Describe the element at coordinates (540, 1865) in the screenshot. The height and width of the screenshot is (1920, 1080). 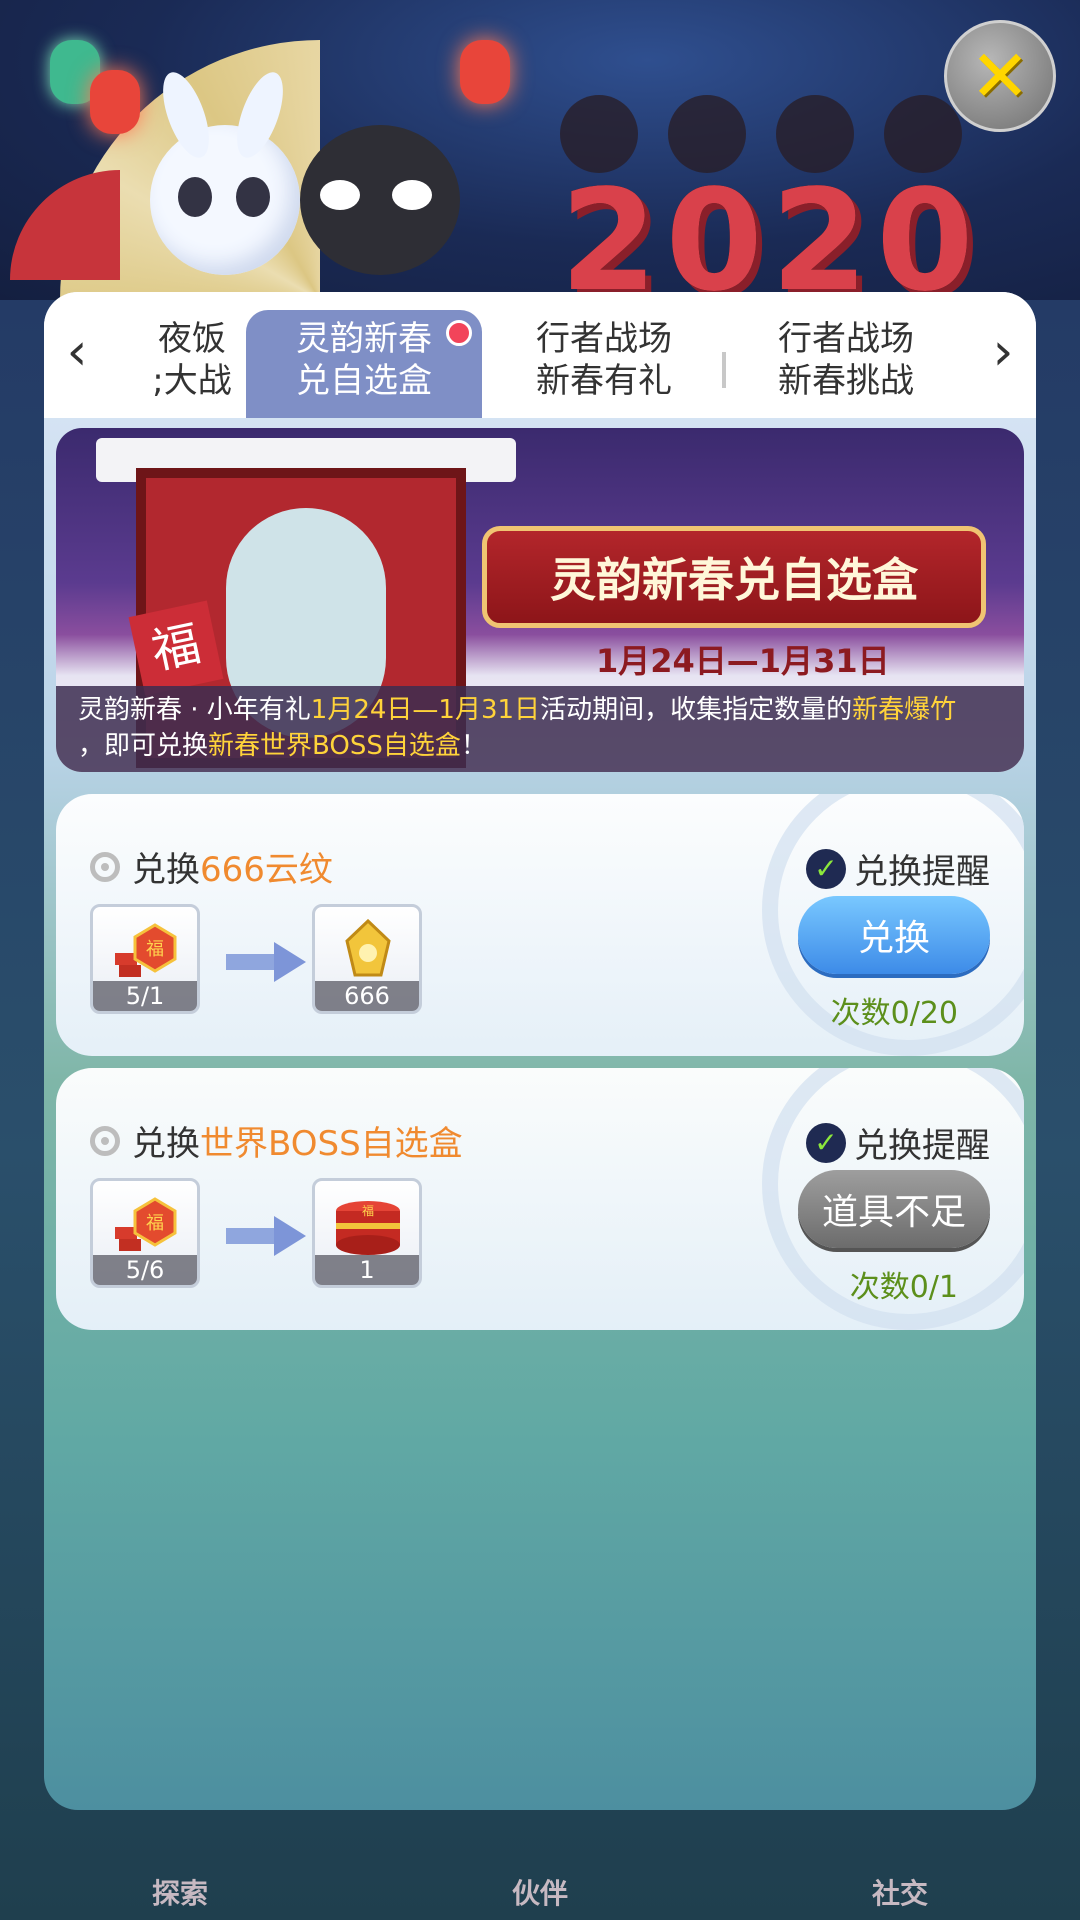
I see `bottom-nav: 探索 伙伴 社交` at that location.